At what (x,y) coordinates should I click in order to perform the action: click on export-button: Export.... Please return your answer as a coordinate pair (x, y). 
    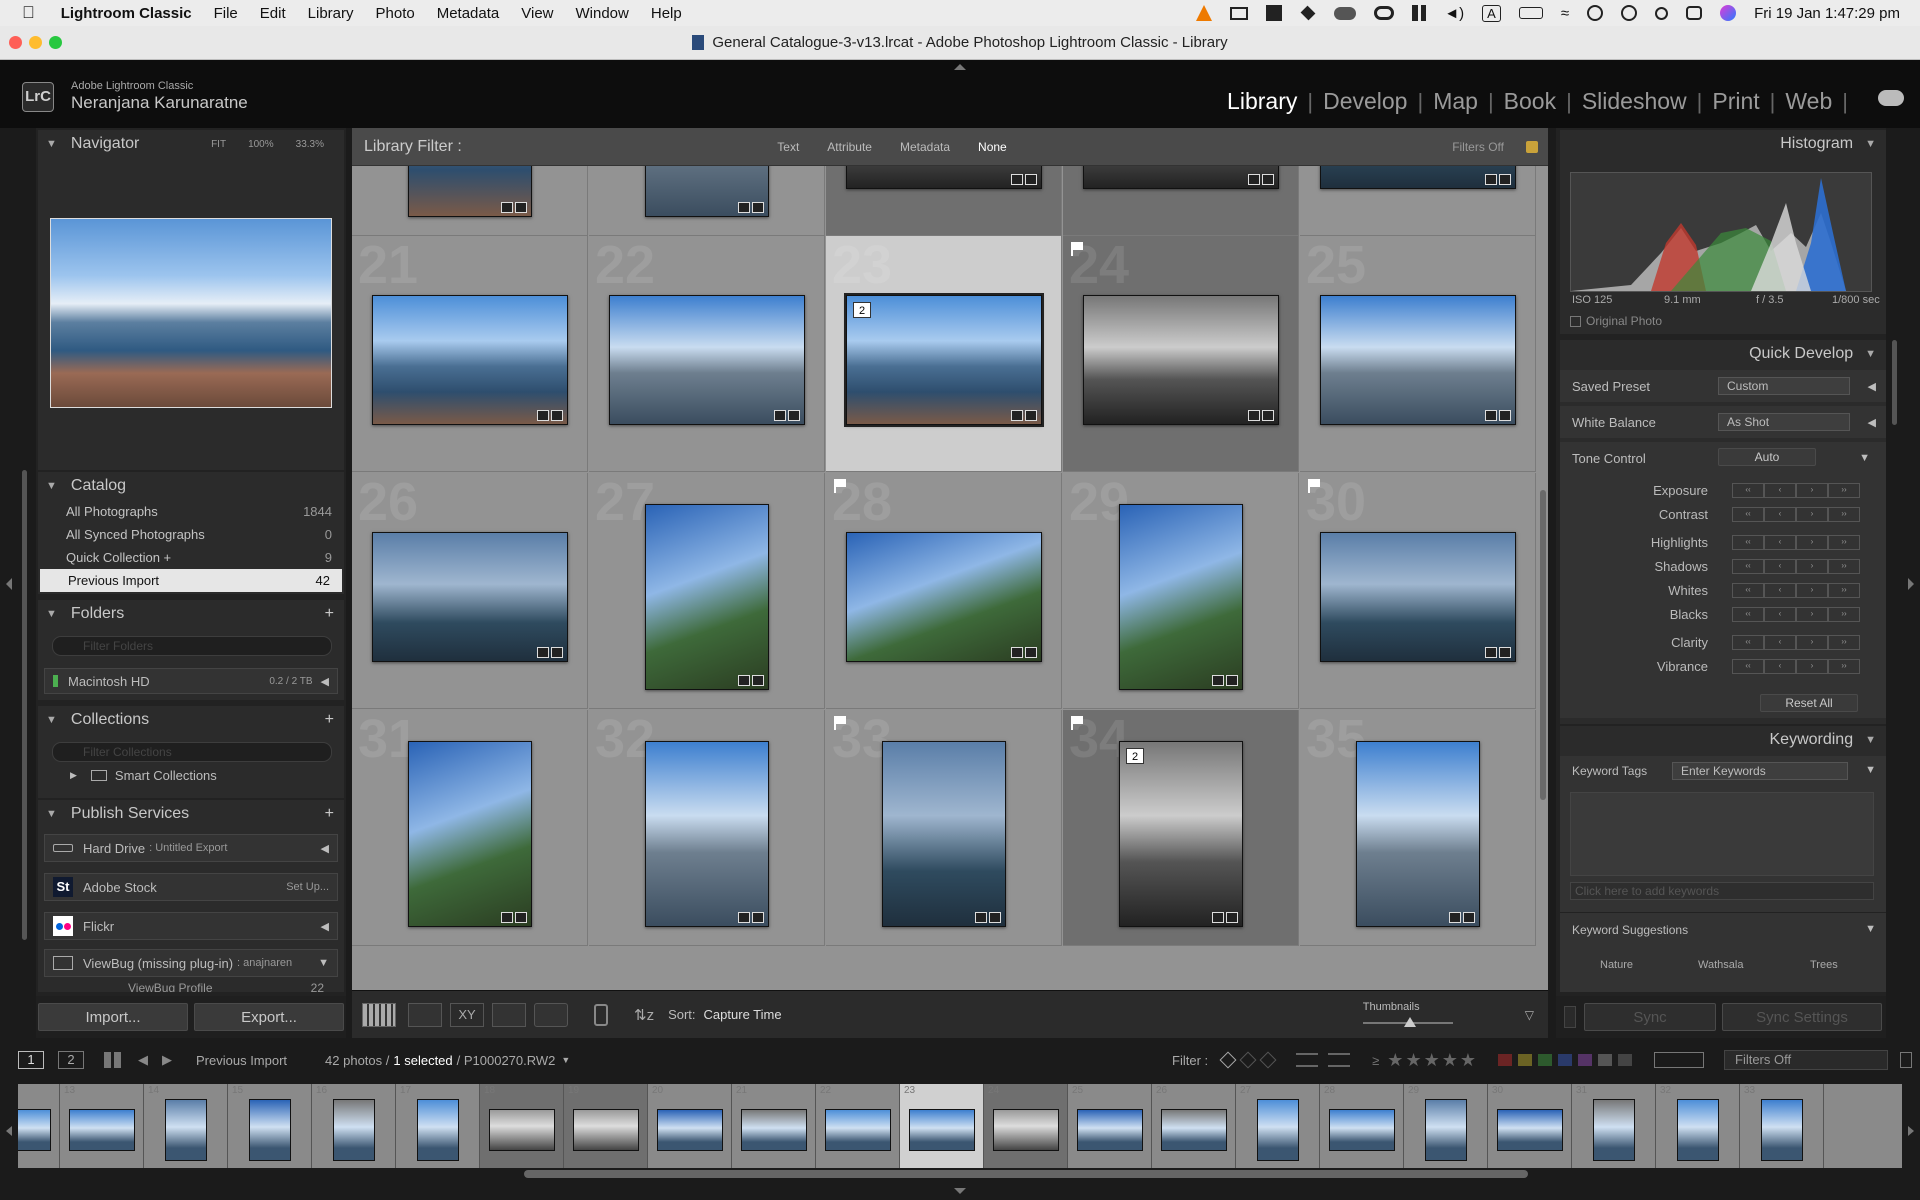
    Looking at the image, I should click on (269, 1017).